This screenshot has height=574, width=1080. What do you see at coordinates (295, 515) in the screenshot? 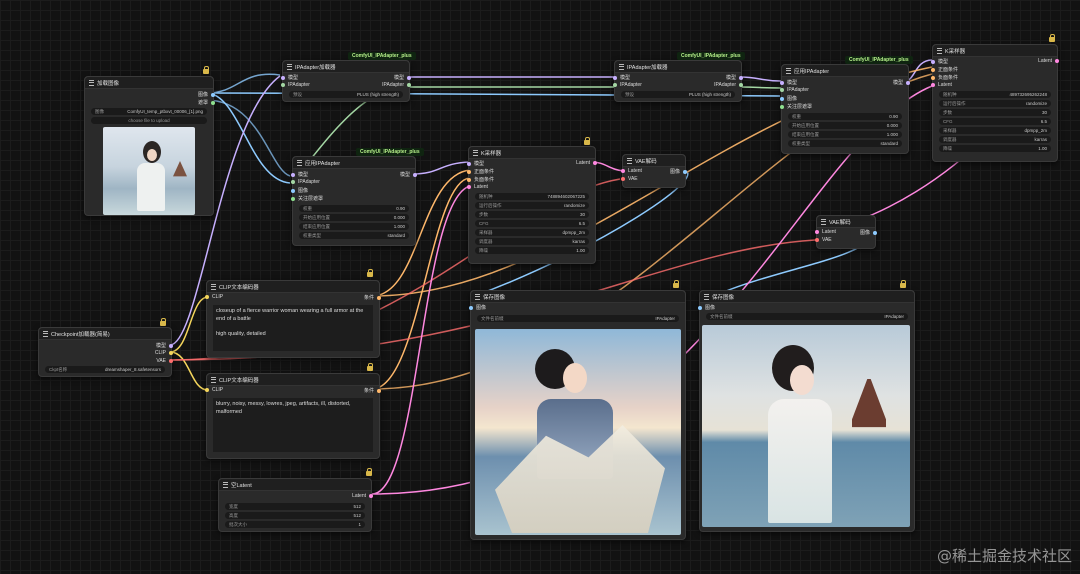
I see `height-widget: 高度 512` at bounding box center [295, 515].